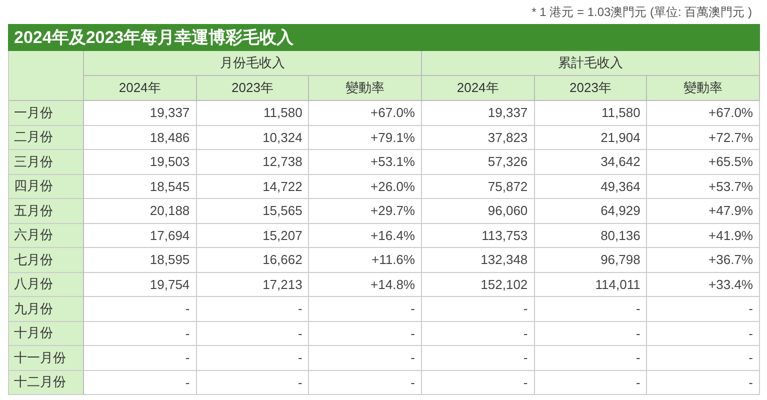 The image size is (767, 400). I want to click on table-cell: 16,662, so click(253, 260).